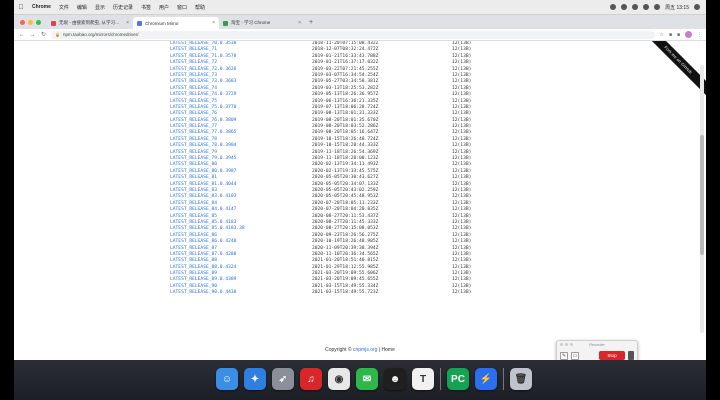  What do you see at coordinates (635, 7) in the screenshot?
I see `wifi-icon` at bounding box center [635, 7].